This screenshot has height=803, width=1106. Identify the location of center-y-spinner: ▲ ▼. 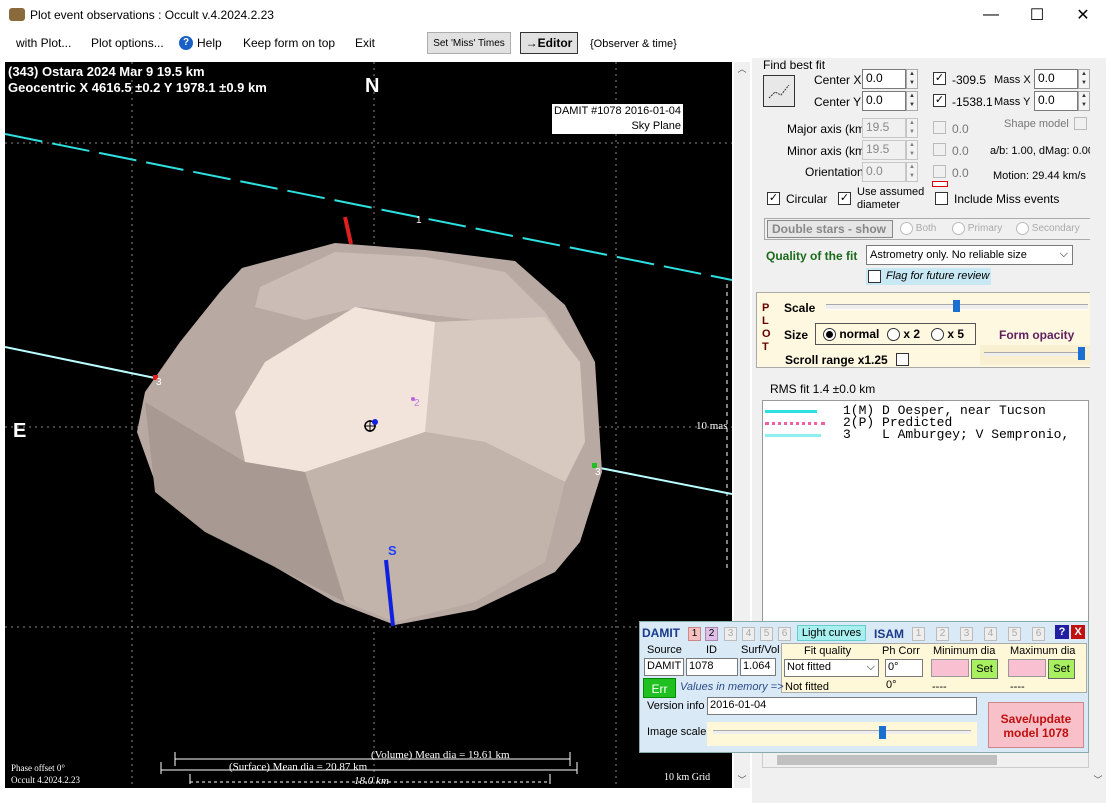
(912, 101).